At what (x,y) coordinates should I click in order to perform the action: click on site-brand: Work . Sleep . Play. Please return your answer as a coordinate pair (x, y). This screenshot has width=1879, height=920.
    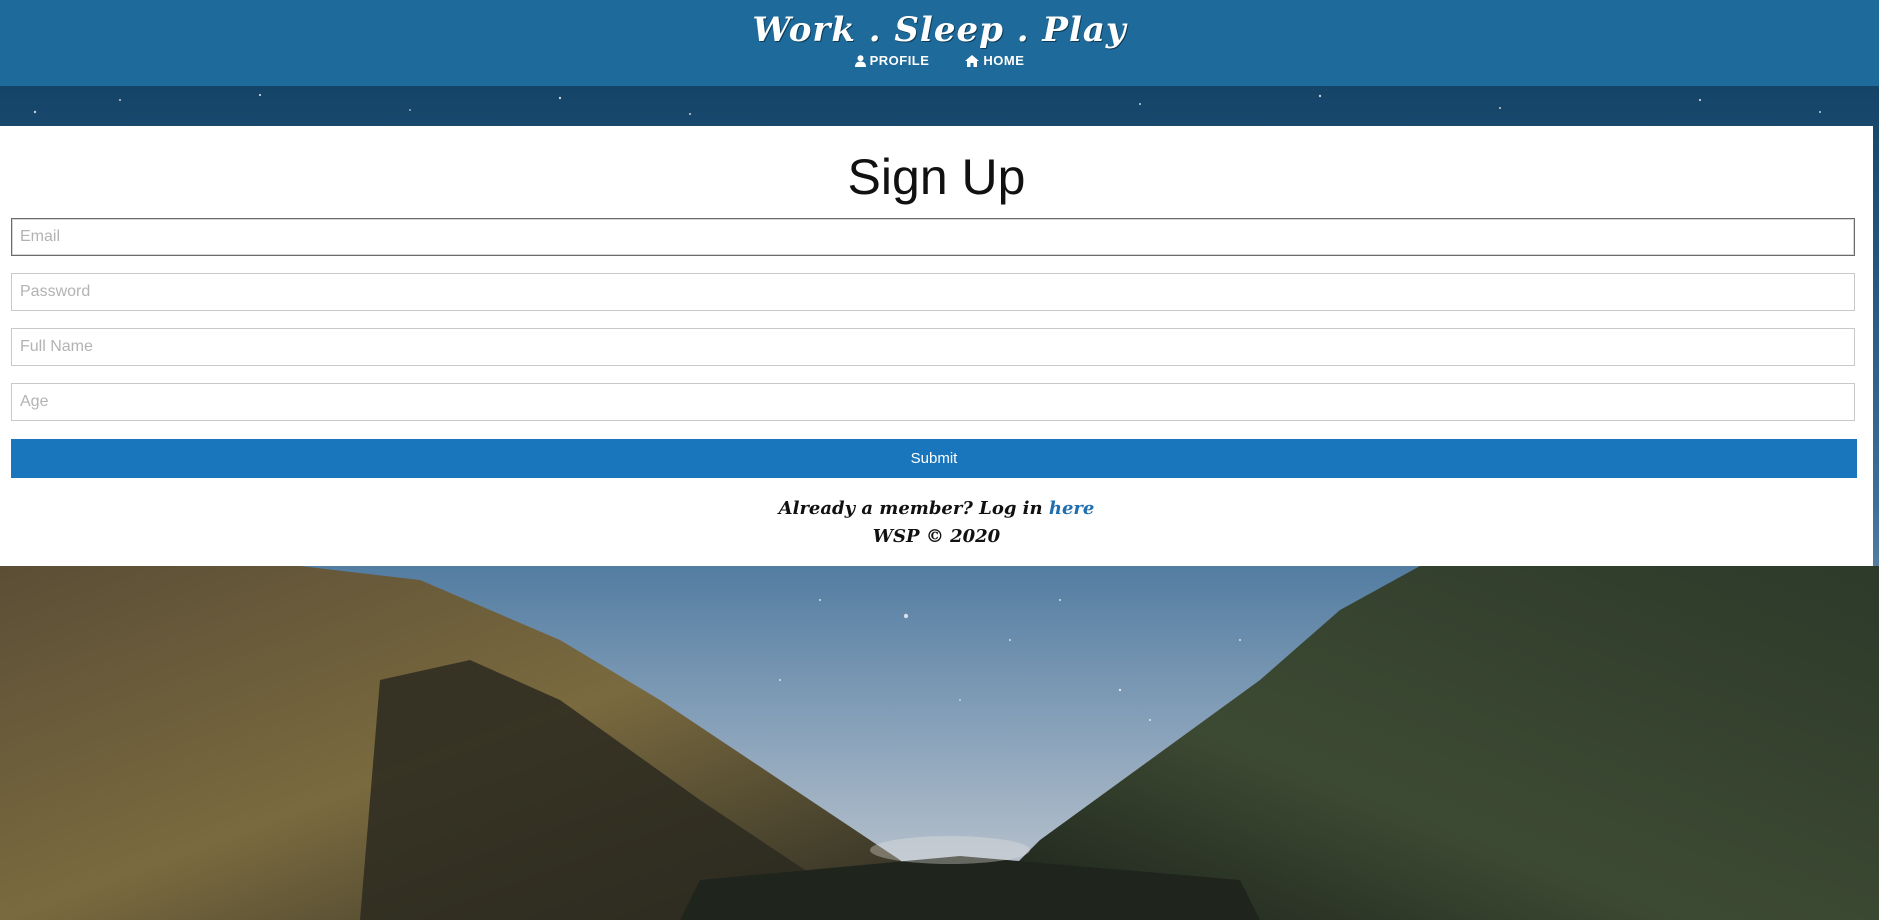
    Looking at the image, I should click on (939, 30).